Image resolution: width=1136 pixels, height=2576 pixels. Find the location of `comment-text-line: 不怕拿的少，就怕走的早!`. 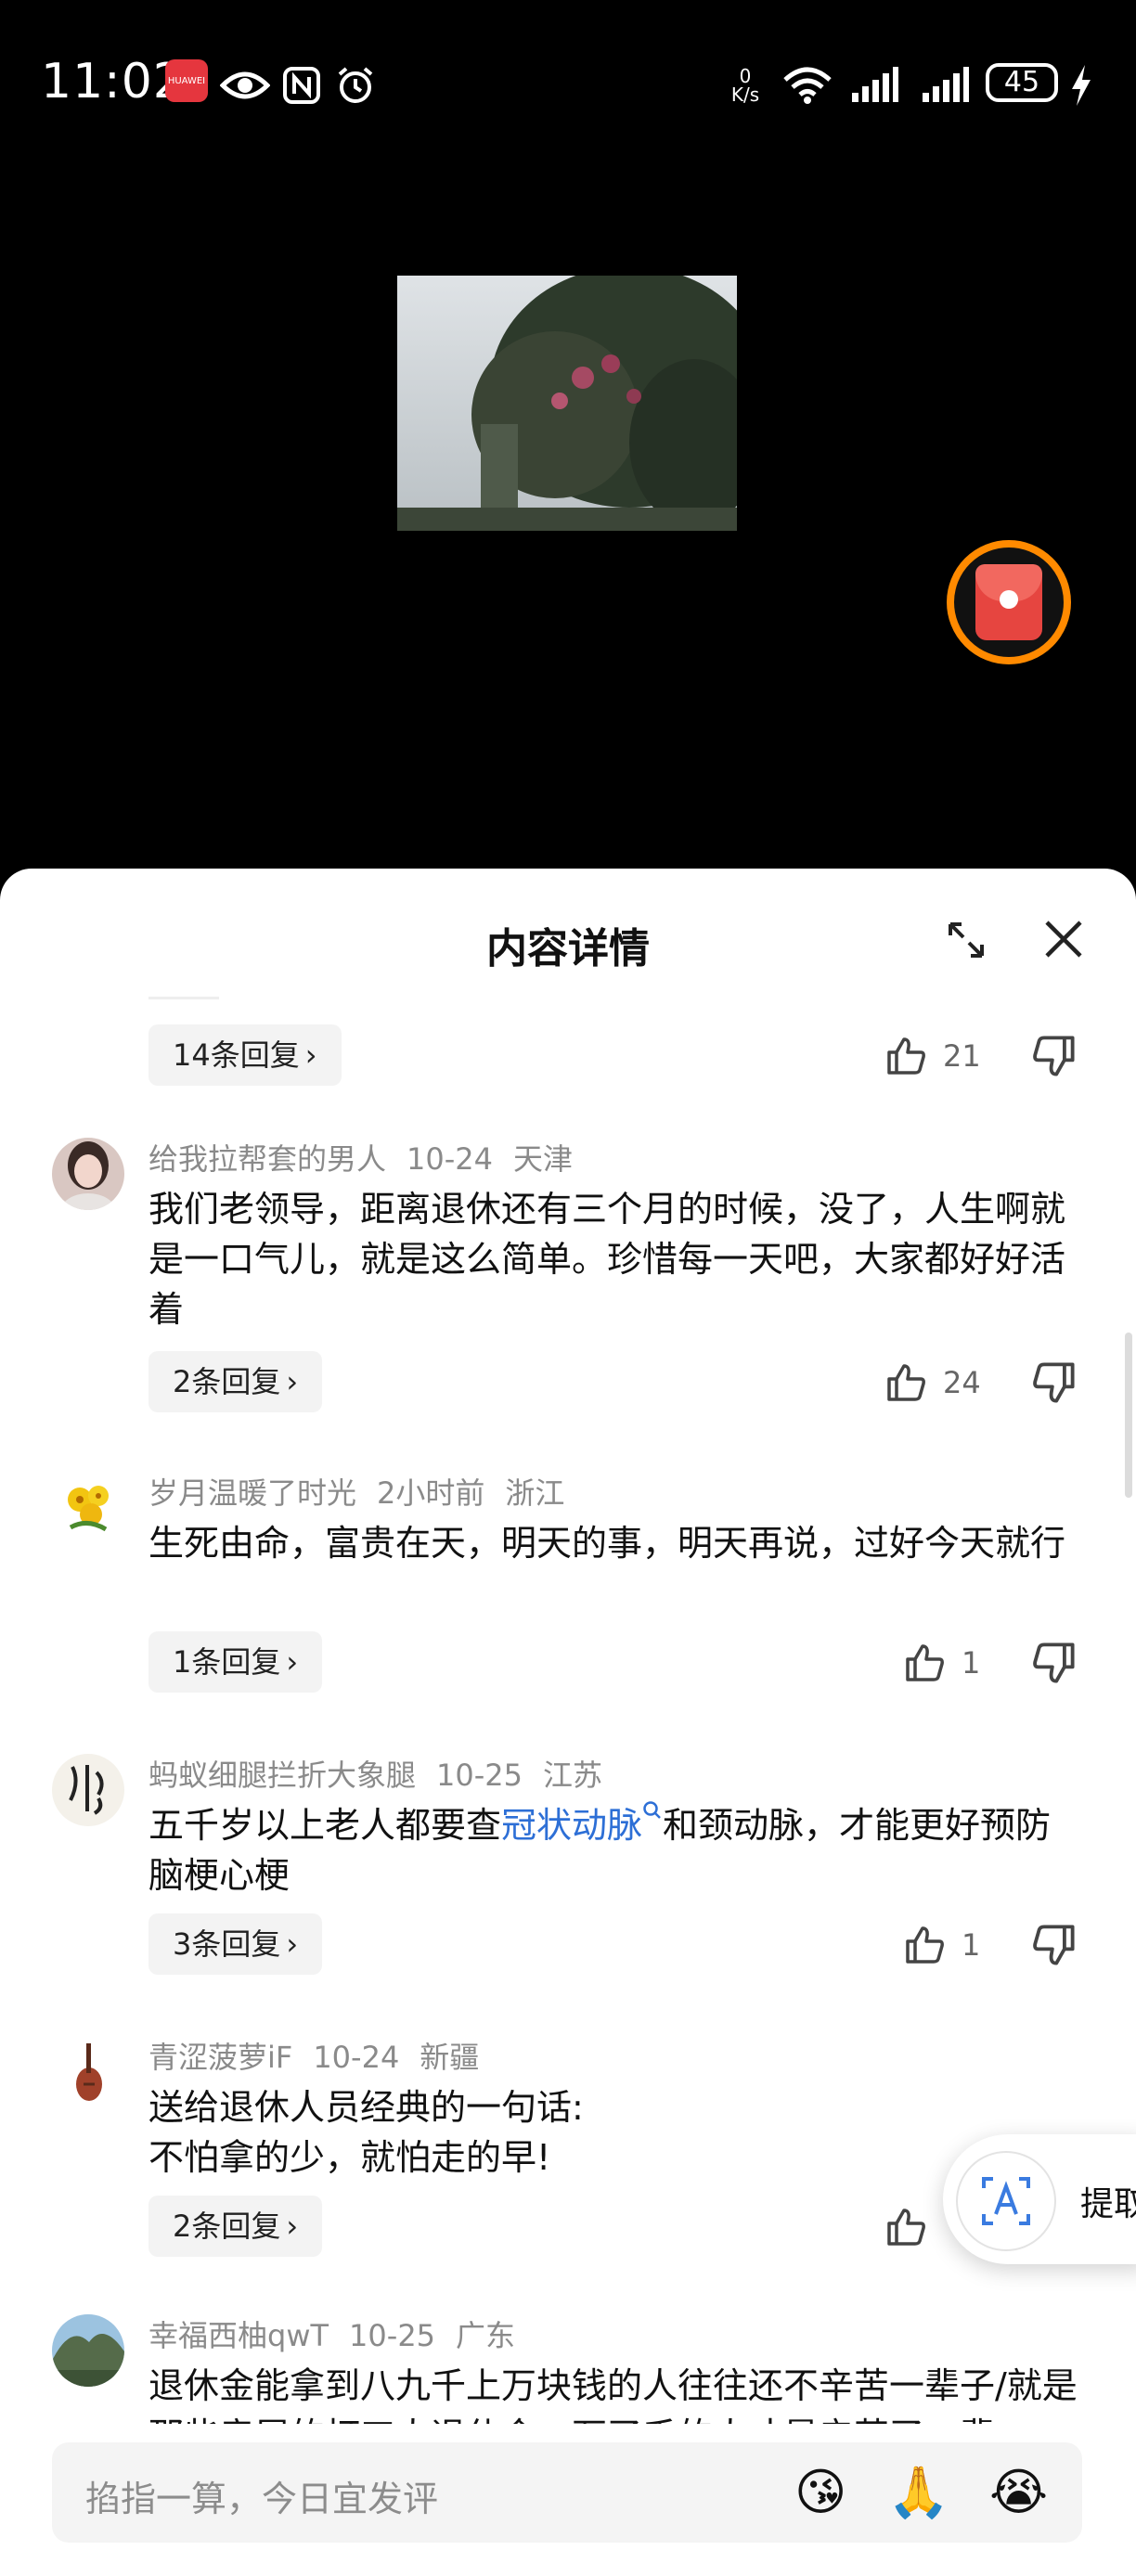

comment-text-line: 不怕拿的少，就怕走的早! is located at coordinates (349, 2157).